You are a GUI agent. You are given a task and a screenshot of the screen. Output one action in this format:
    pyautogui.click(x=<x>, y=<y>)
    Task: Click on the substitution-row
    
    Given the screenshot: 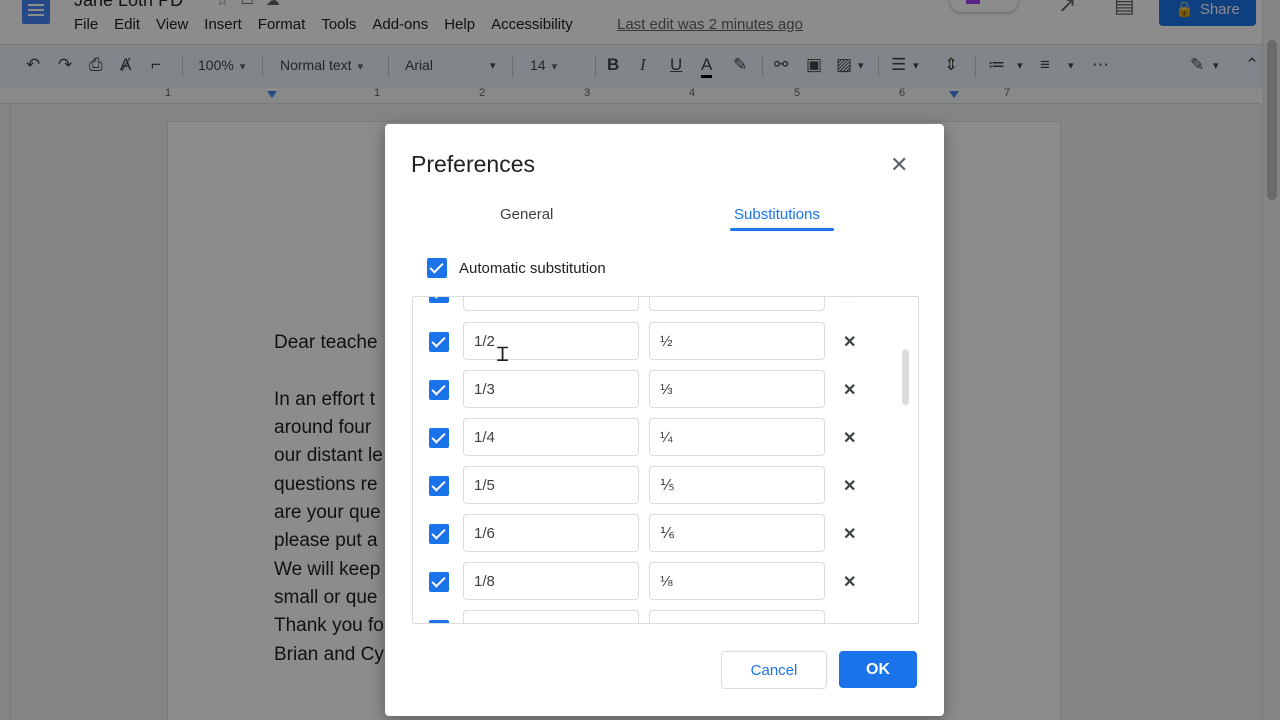 What is the action you would take?
    pyautogui.click(x=665, y=616)
    